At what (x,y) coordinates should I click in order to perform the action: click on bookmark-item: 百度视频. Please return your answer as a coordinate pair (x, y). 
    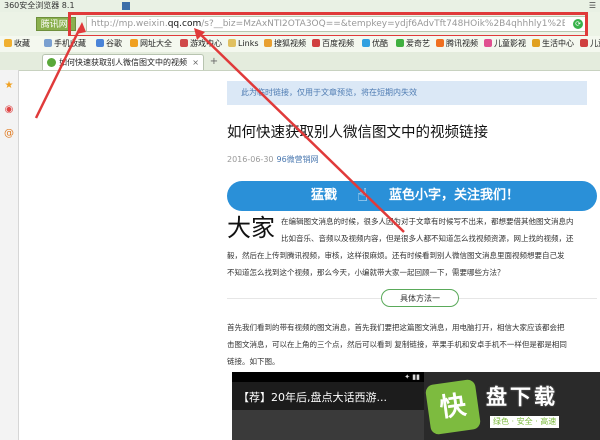
    Looking at the image, I should click on (333, 44).